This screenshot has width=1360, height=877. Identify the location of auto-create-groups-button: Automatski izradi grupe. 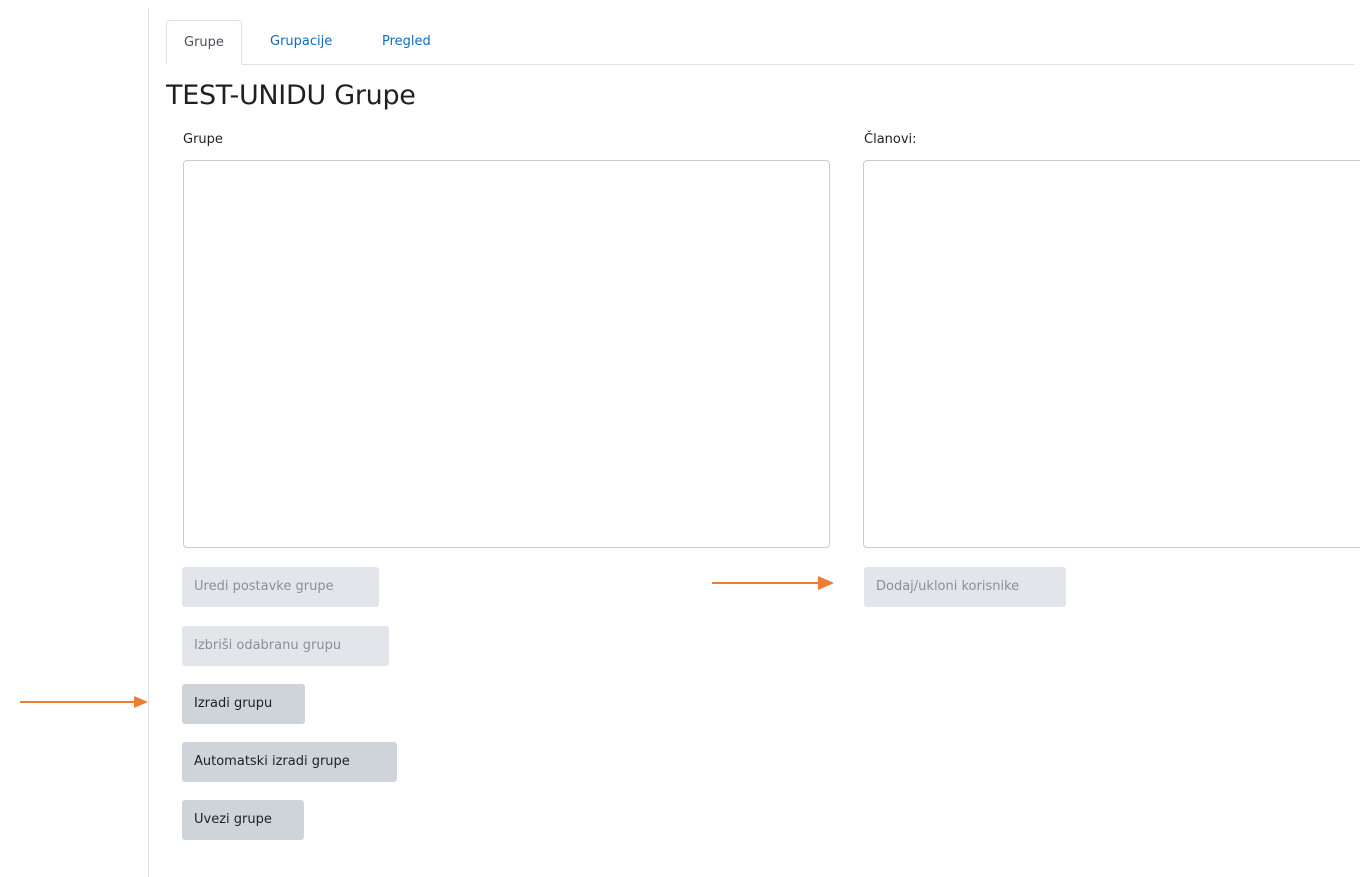
(289, 762).